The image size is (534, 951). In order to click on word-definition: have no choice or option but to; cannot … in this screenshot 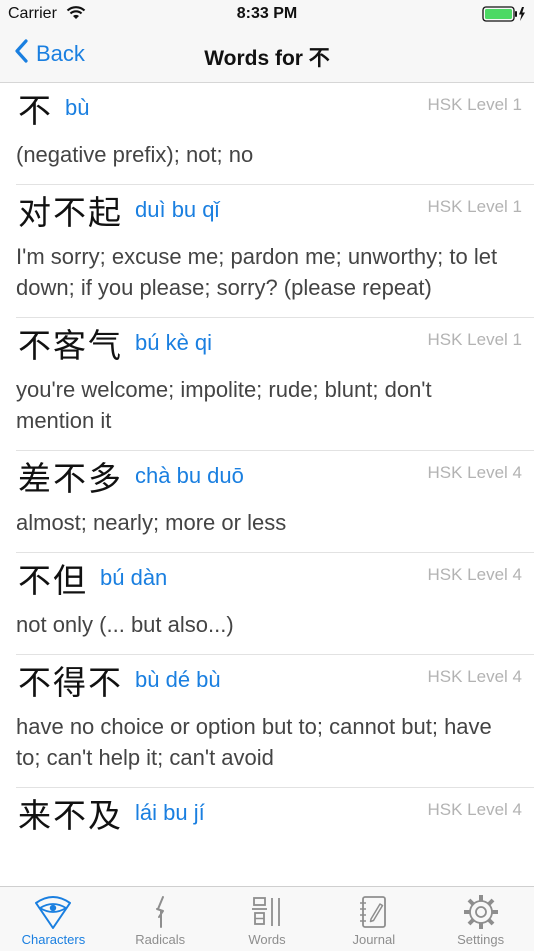, I will do `click(254, 742)`.